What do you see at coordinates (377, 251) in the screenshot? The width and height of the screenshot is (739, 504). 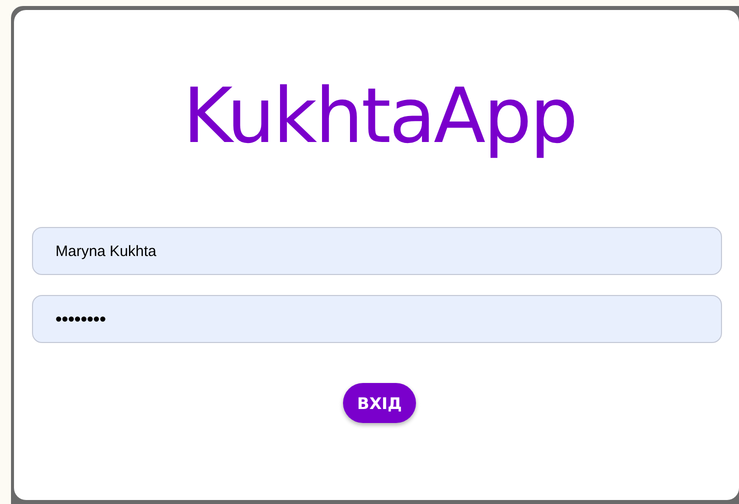 I see `username-field: Maryna Kukhta` at bounding box center [377, 251].